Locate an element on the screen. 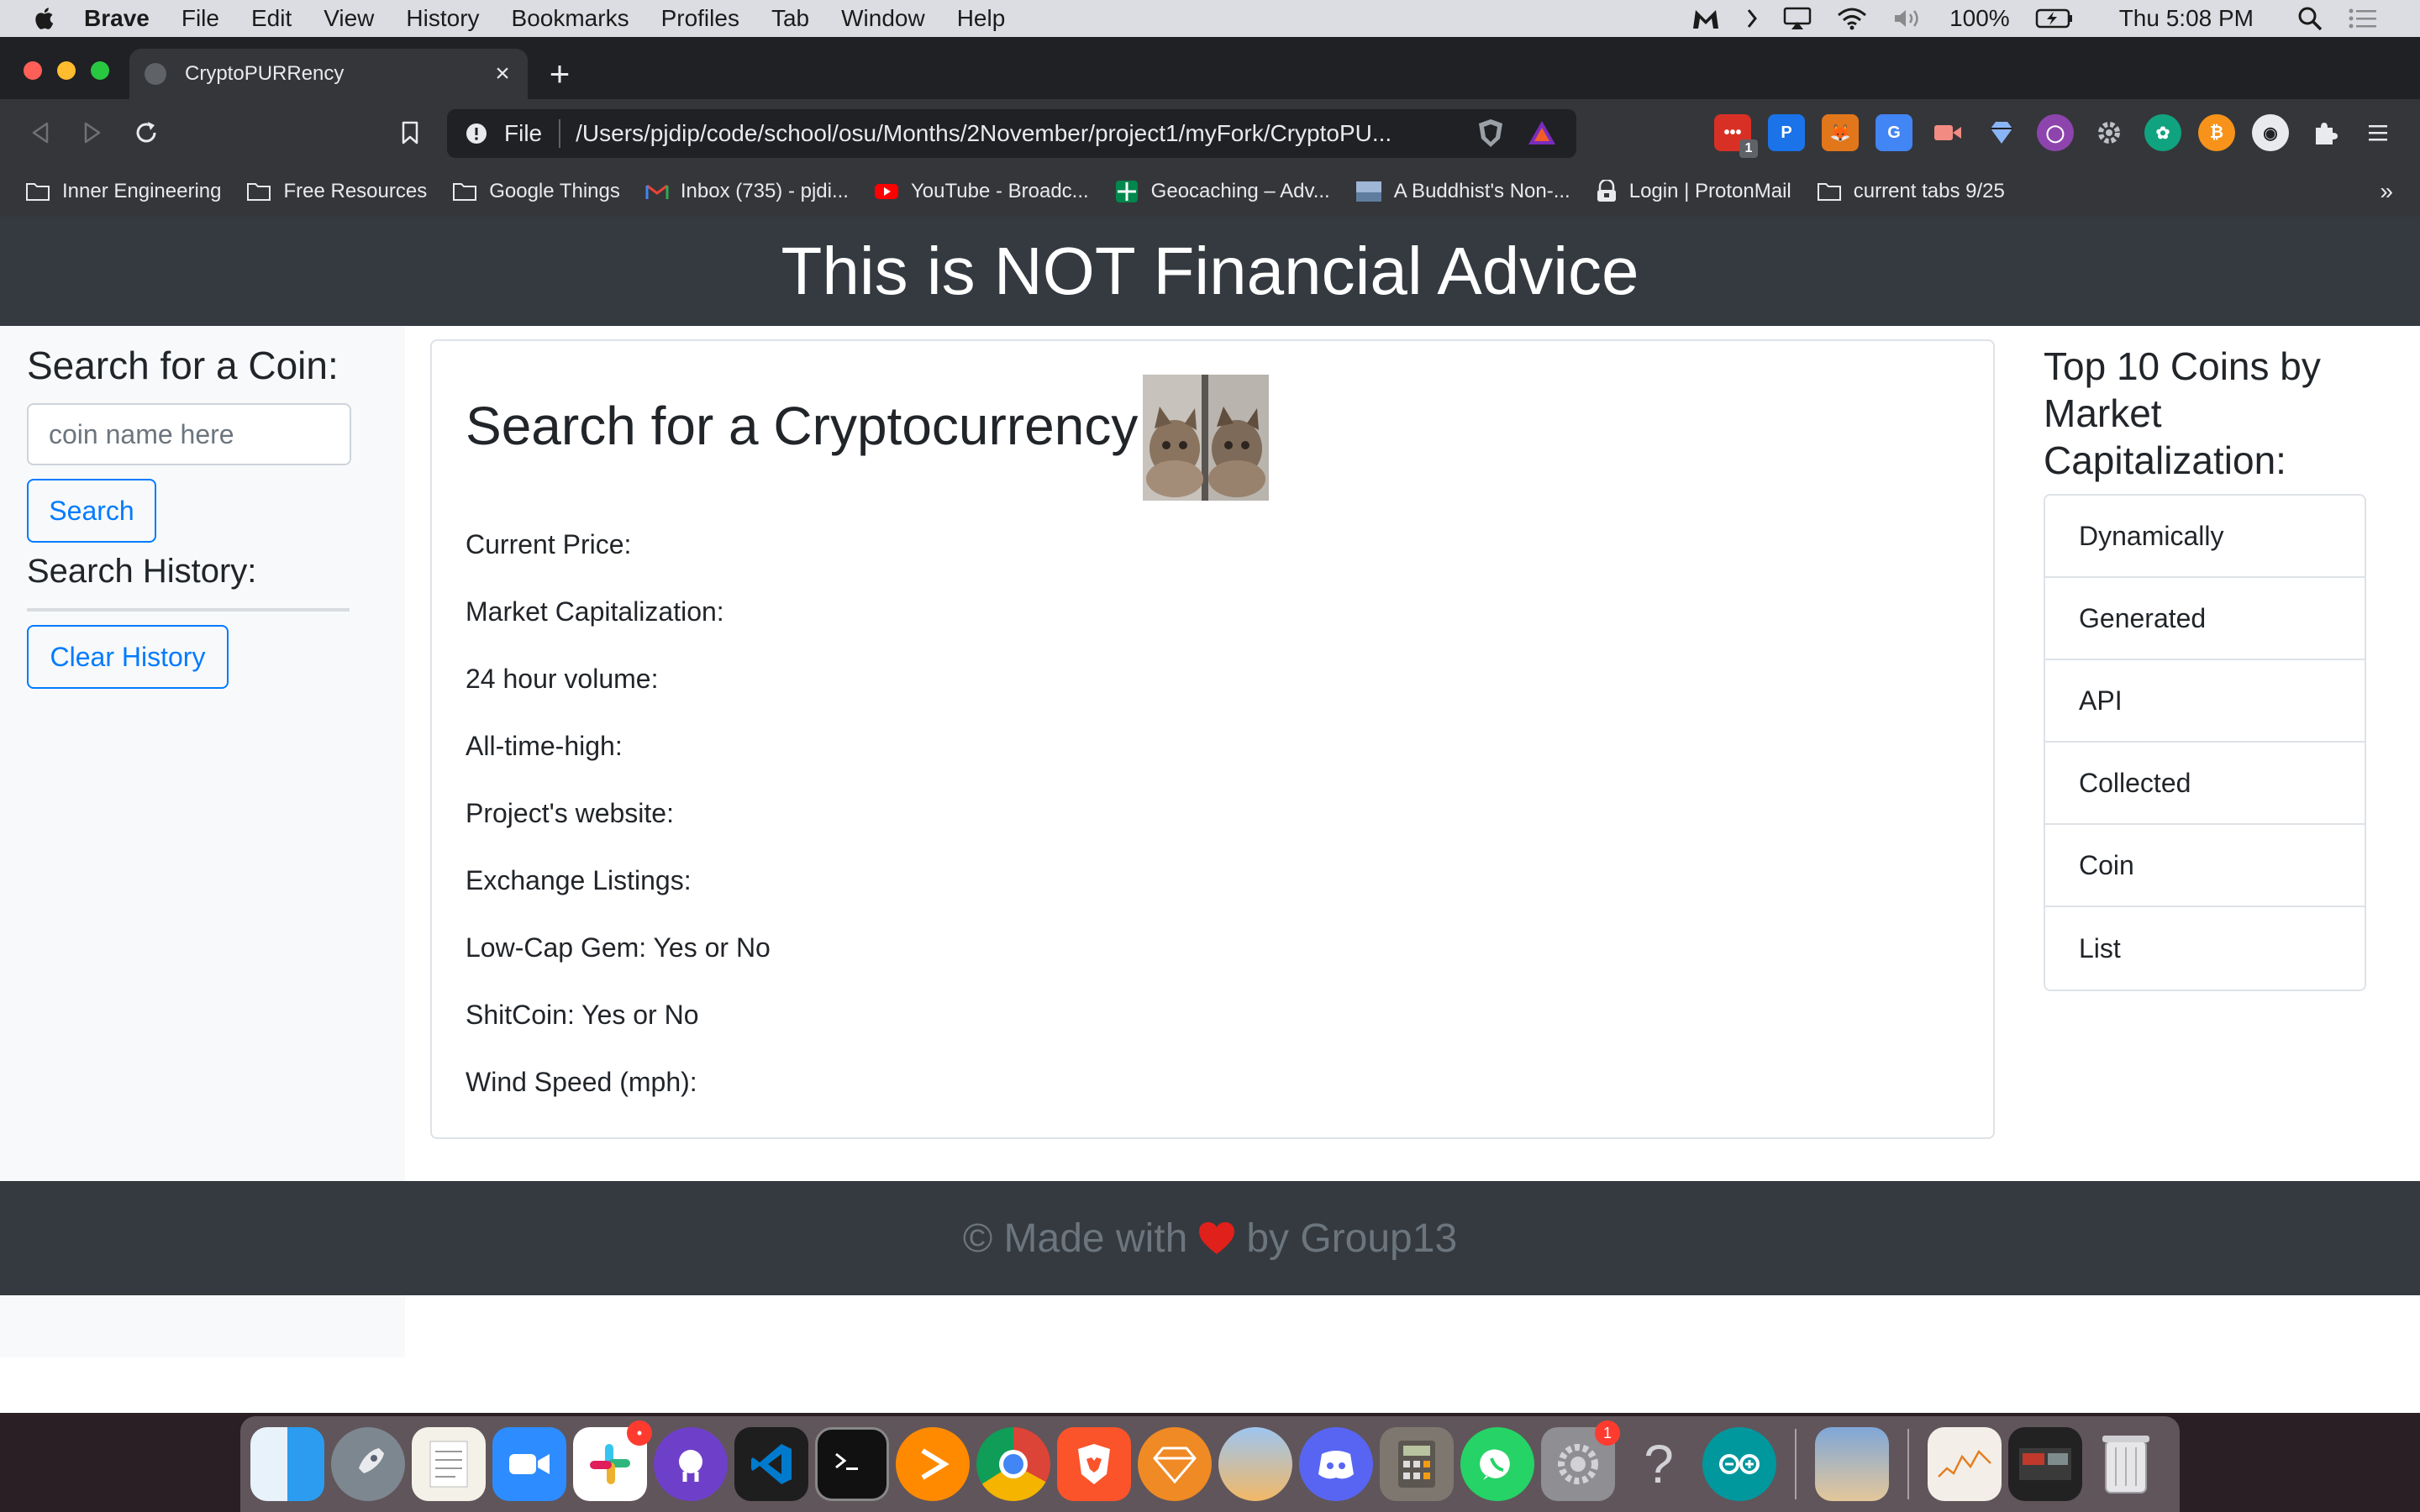 The height and width of the screenshot is (1512, 2420). bookmarks-overflow-icon: » is located at coordinates (2387, 191).